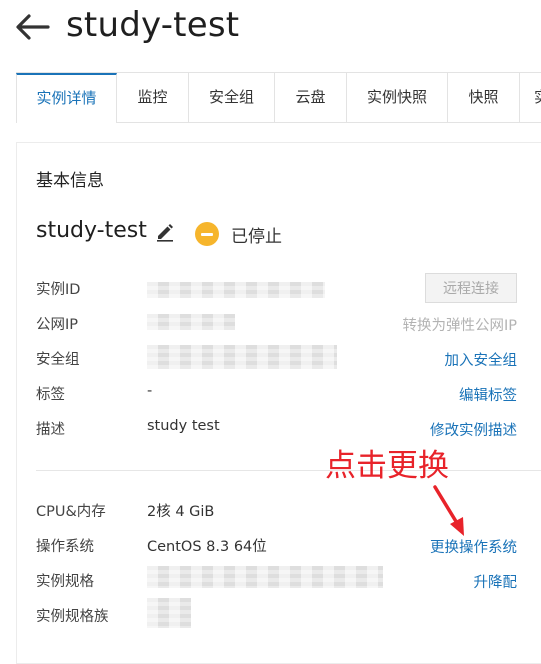  Describe the element at coordinates (265, 577) in the screenshot. I see `instance-spec-redacted` at that location.